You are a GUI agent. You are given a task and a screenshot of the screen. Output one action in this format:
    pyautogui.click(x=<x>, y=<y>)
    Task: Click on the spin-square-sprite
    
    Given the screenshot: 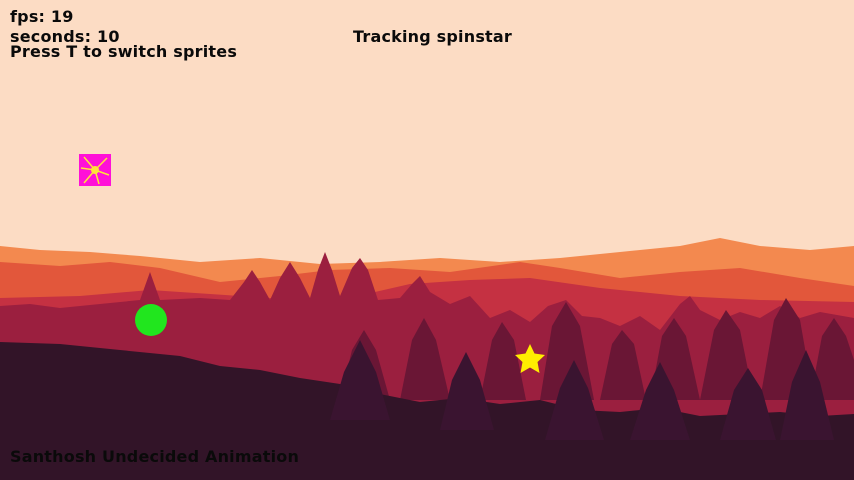 What is the action you would take?
    pyautogui.click(x=95, y=170)
    